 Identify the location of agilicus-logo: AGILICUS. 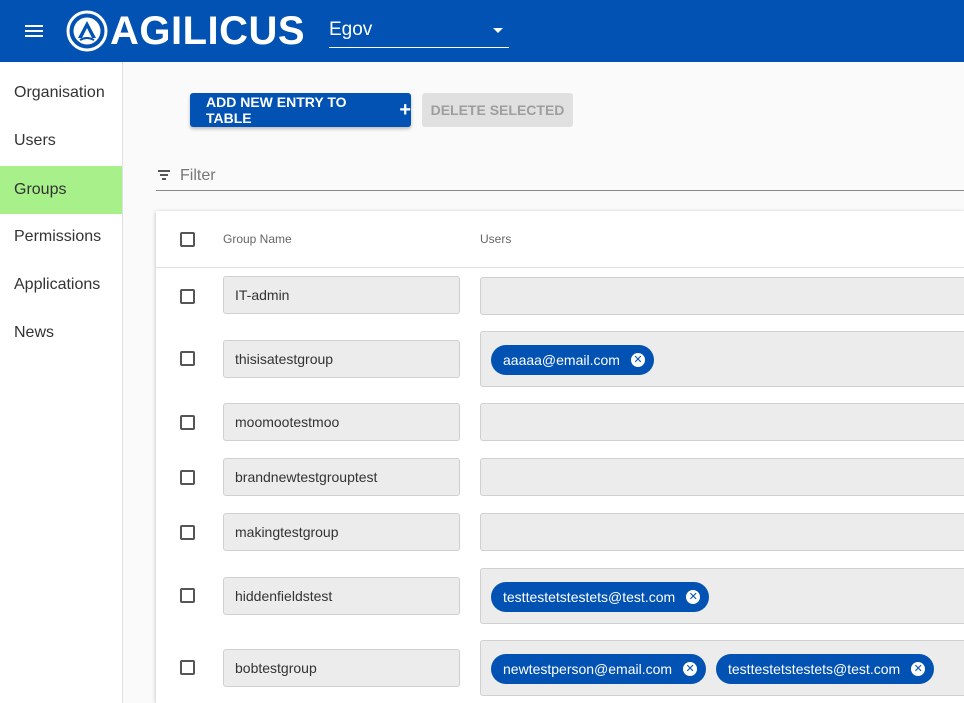
(185, 31).